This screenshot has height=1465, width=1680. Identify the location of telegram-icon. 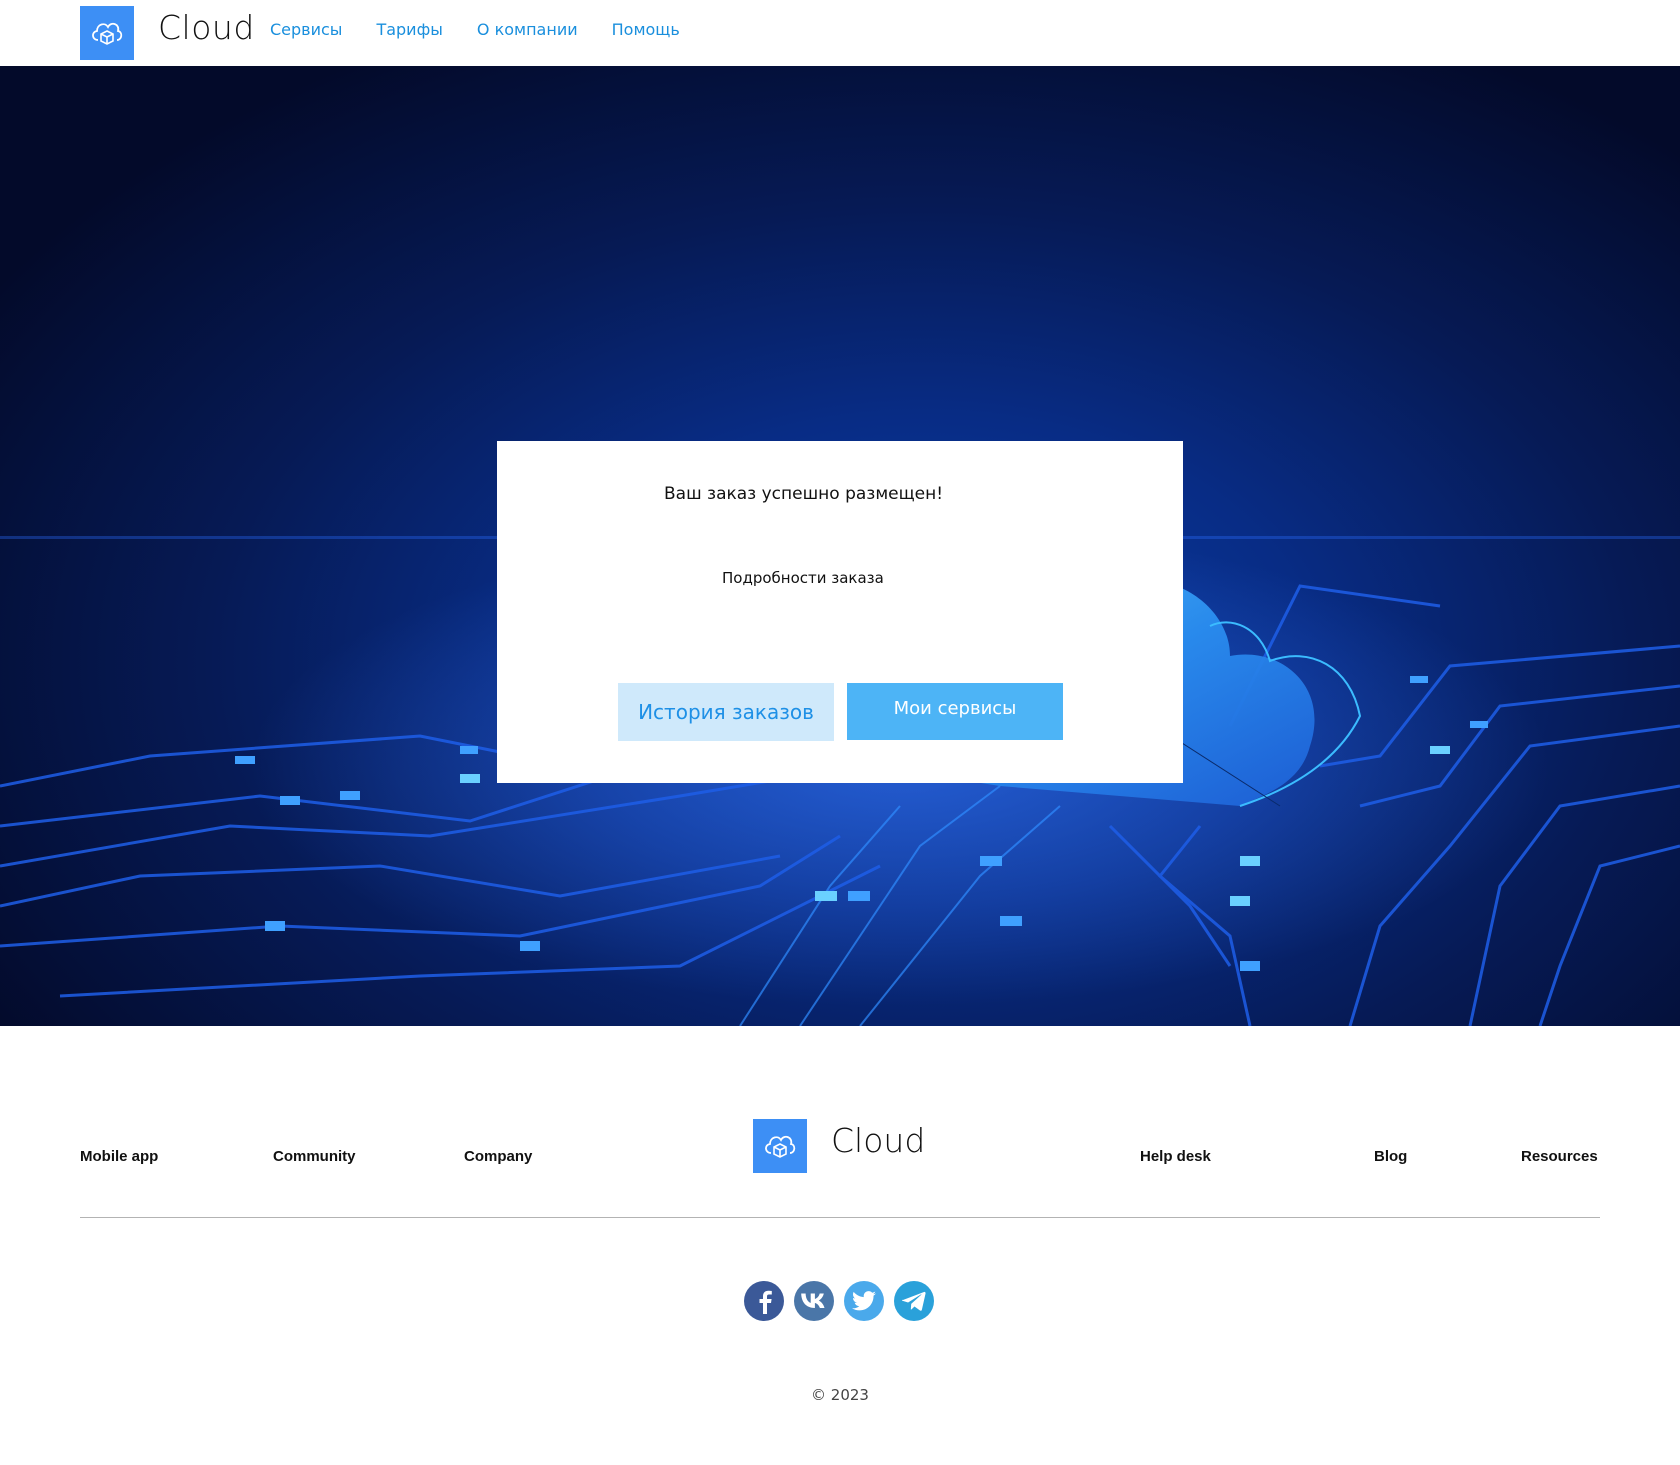
(914, 1301).